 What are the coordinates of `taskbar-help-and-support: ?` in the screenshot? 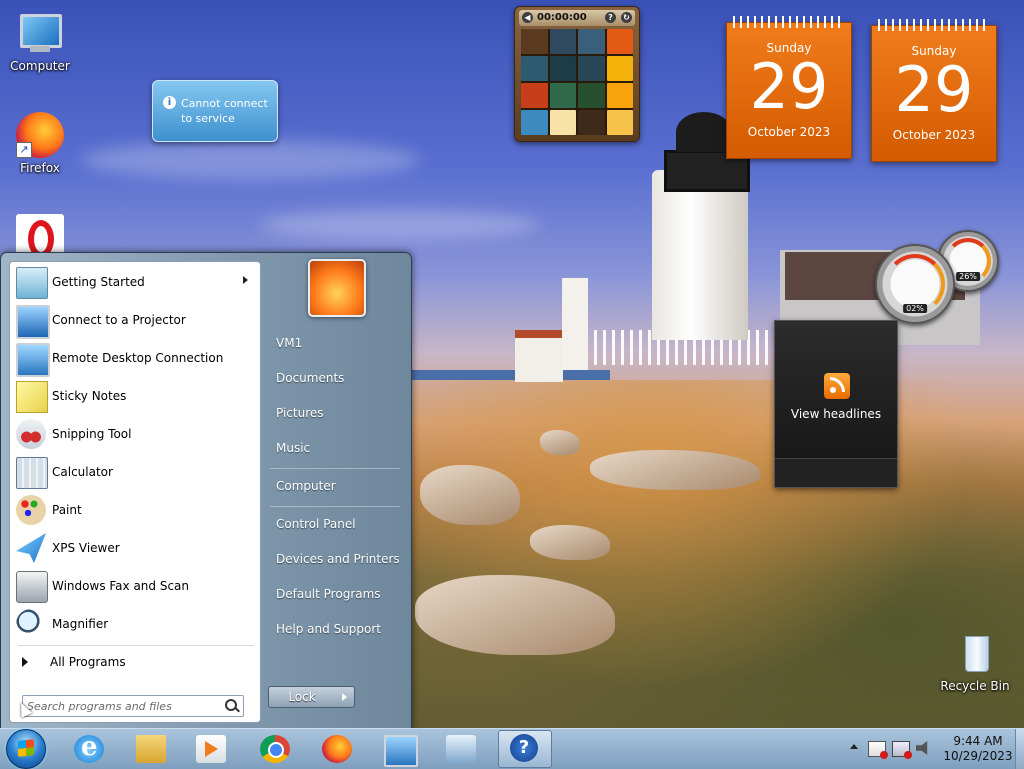 It's located at (525, 749).